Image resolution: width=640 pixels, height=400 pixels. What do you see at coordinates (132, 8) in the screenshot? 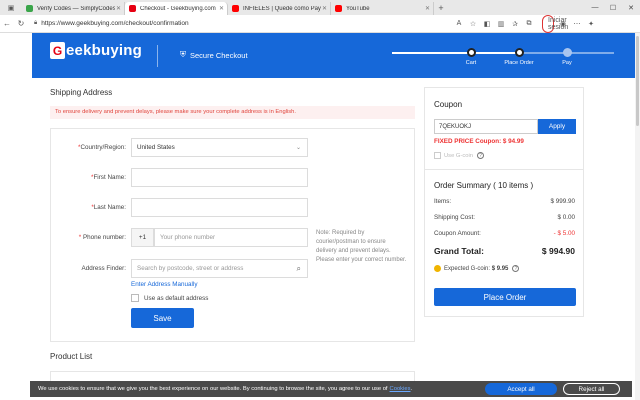
I see `geekbuying-favicon-icon` at bounding box center [132, 8].